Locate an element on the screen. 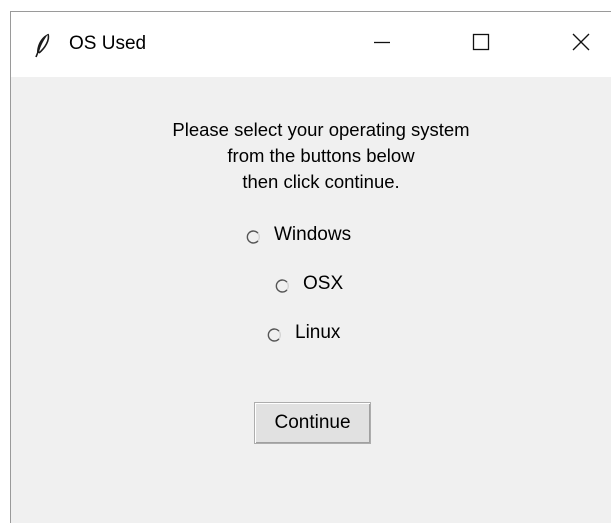 Image resolution: width=611 pixels, height=523 pixels. close-button is located at coordinates (581, 44).